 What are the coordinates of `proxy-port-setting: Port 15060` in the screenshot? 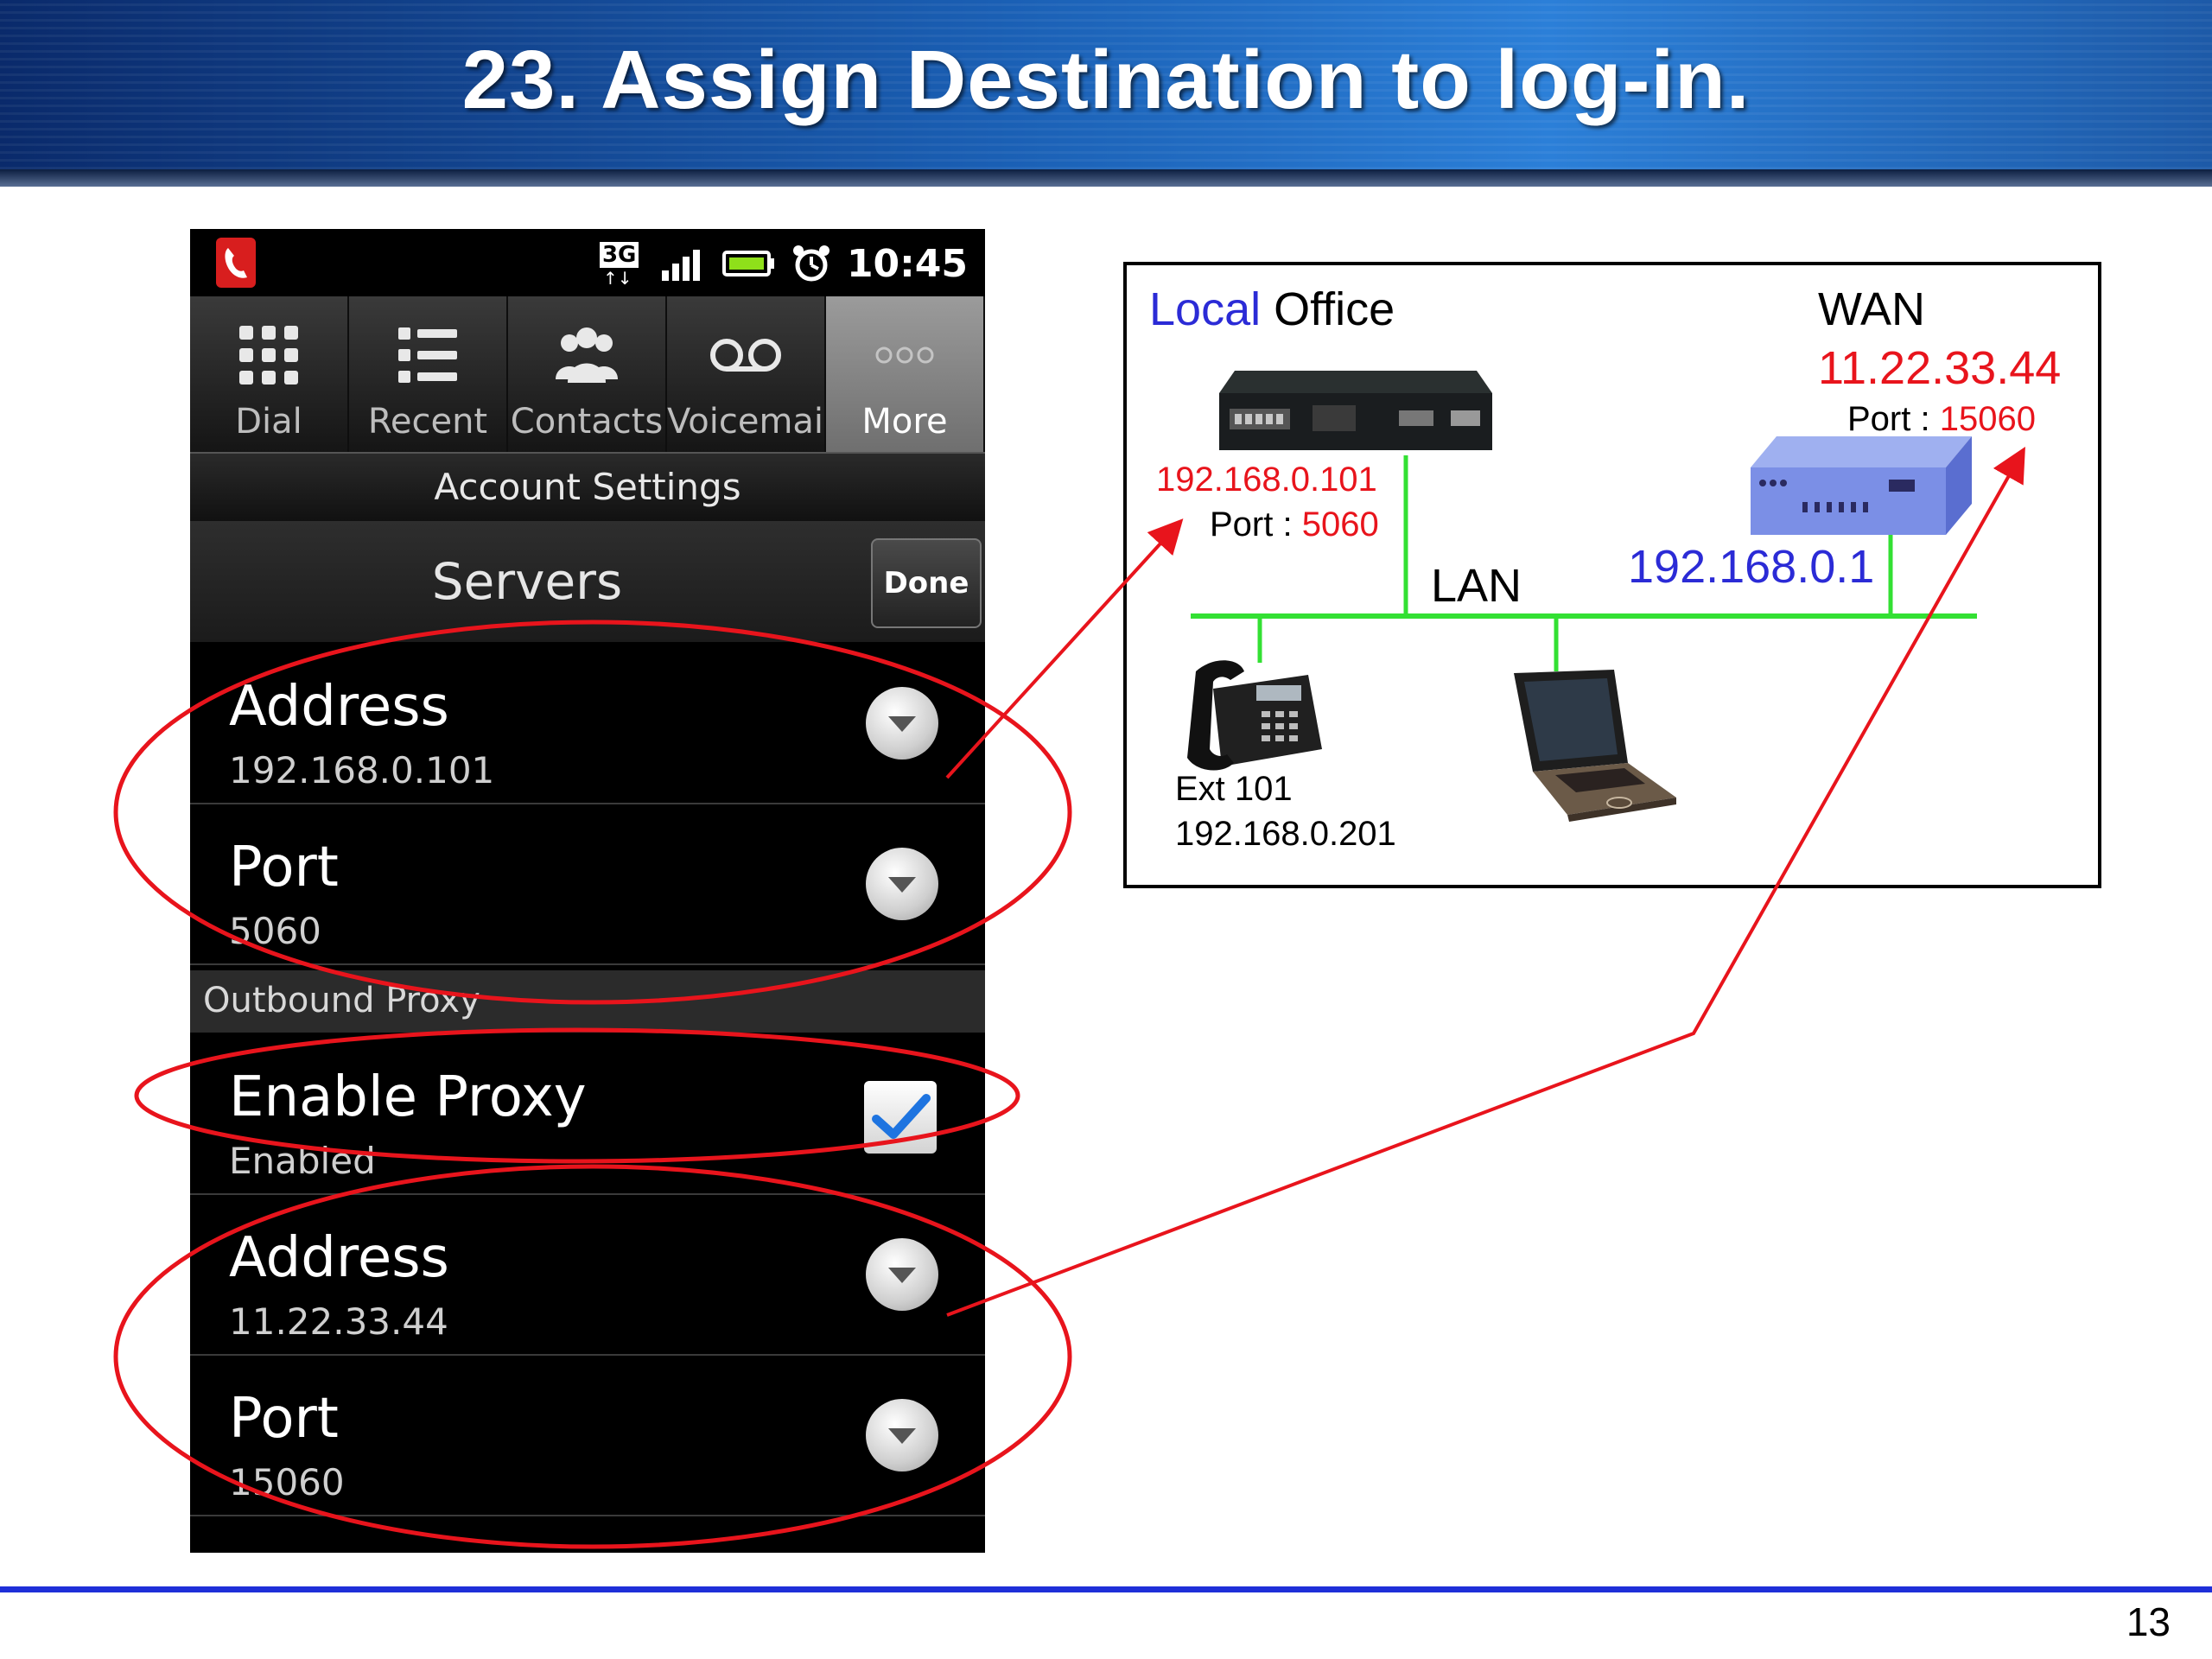 It's located at (587, 1436).